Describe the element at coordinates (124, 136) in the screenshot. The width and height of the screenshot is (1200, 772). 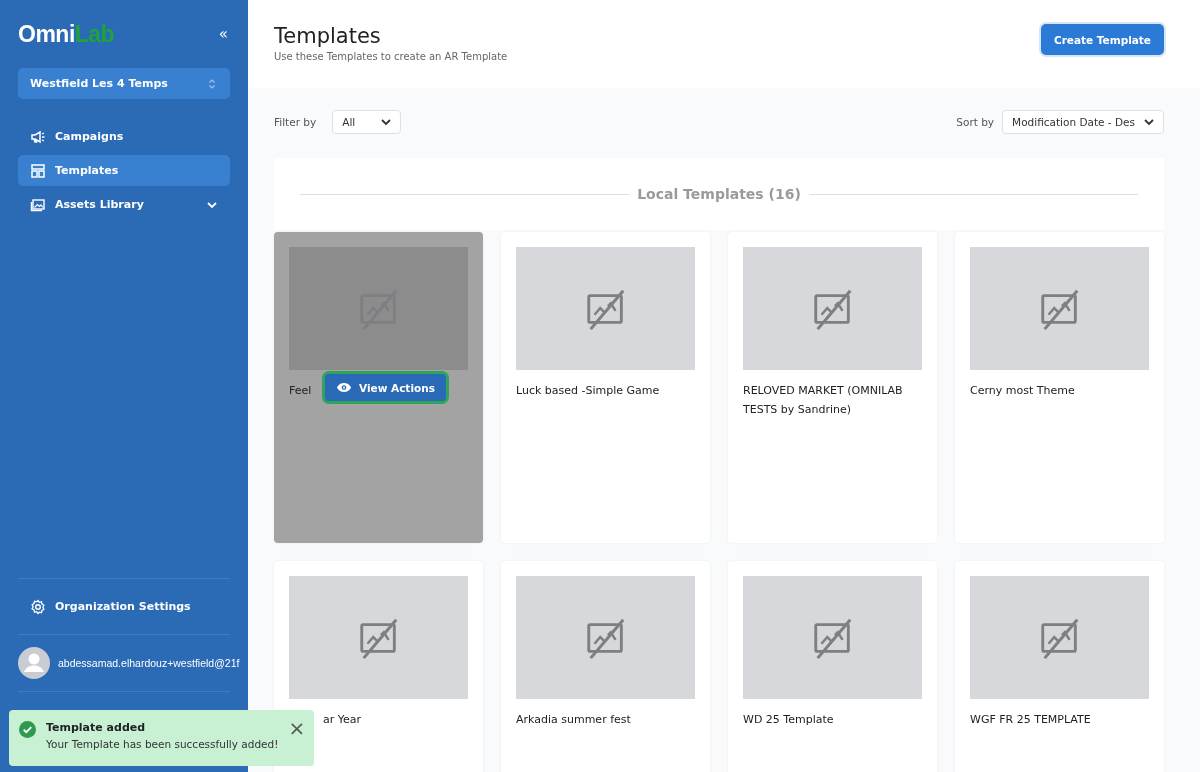
I see `nav-item: Campaigns` at that location.